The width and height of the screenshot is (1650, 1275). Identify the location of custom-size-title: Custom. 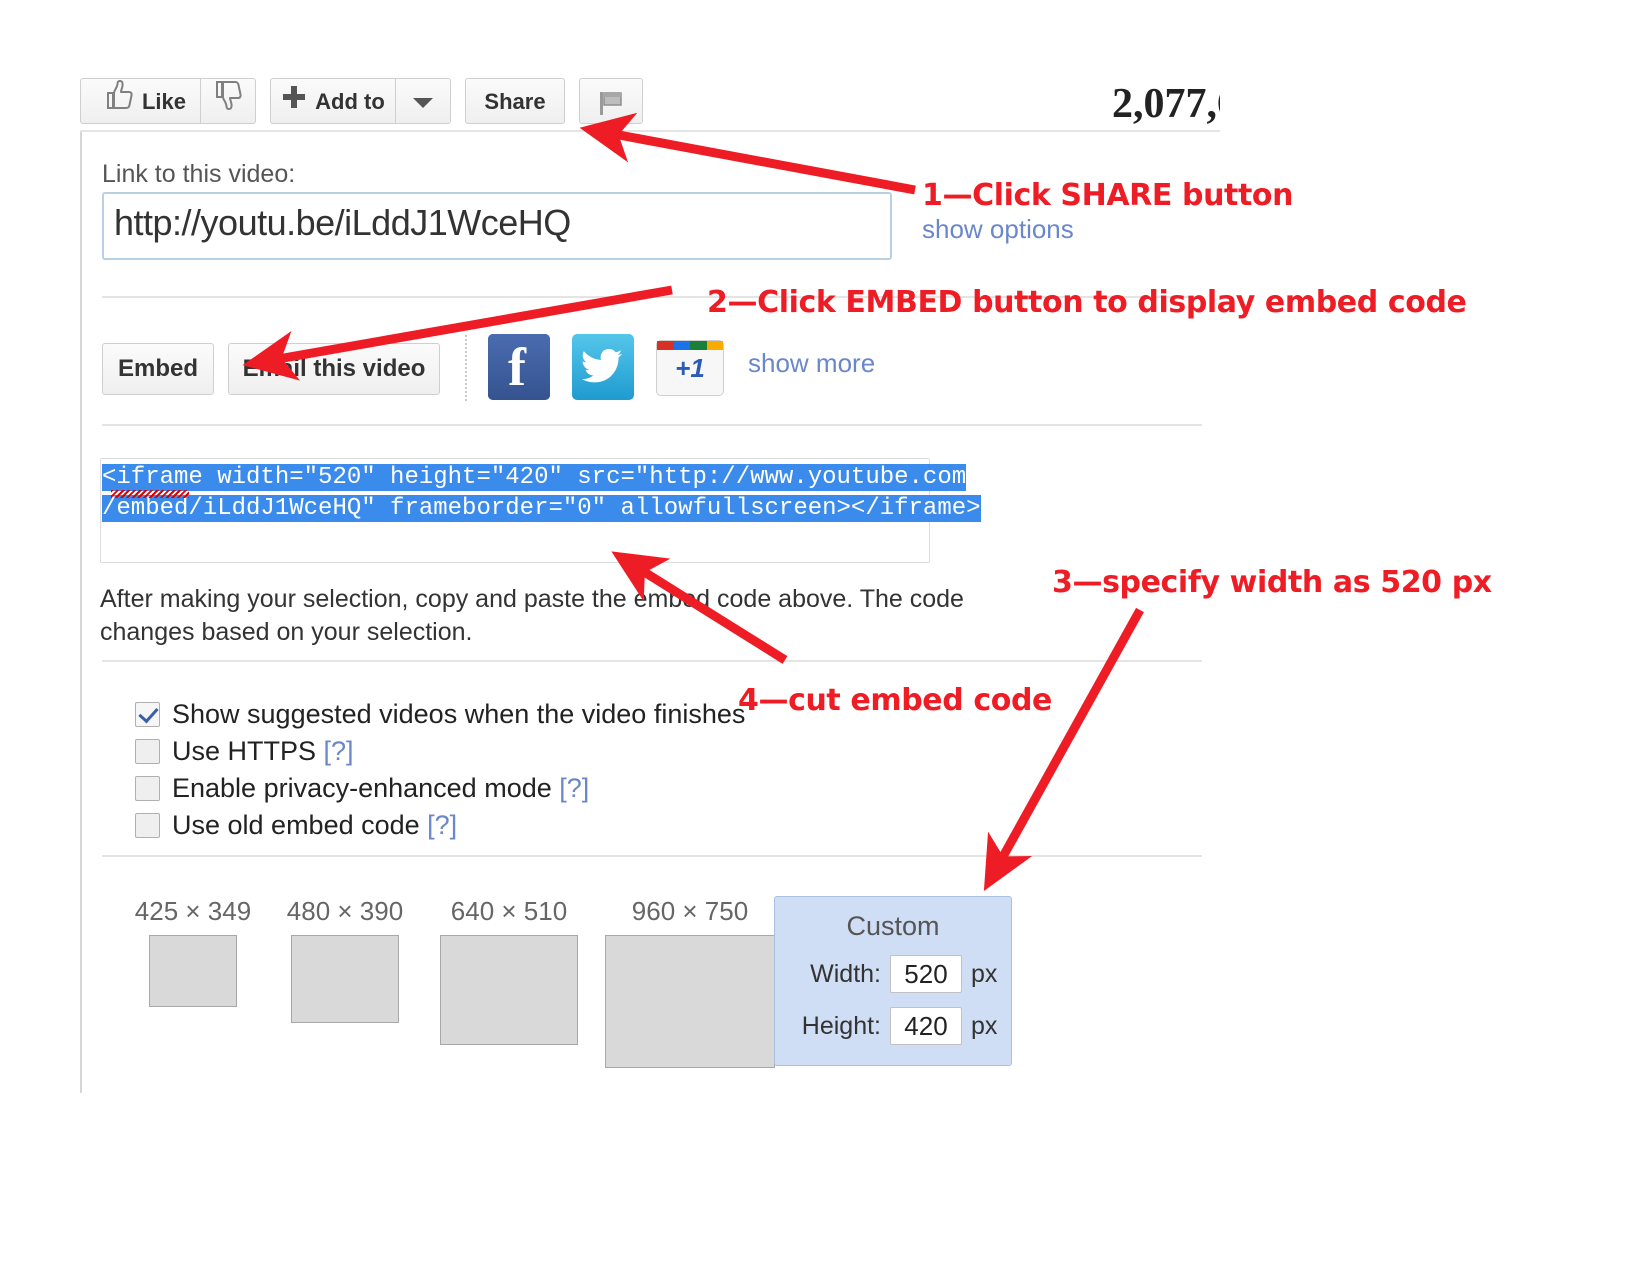
(893, 926).